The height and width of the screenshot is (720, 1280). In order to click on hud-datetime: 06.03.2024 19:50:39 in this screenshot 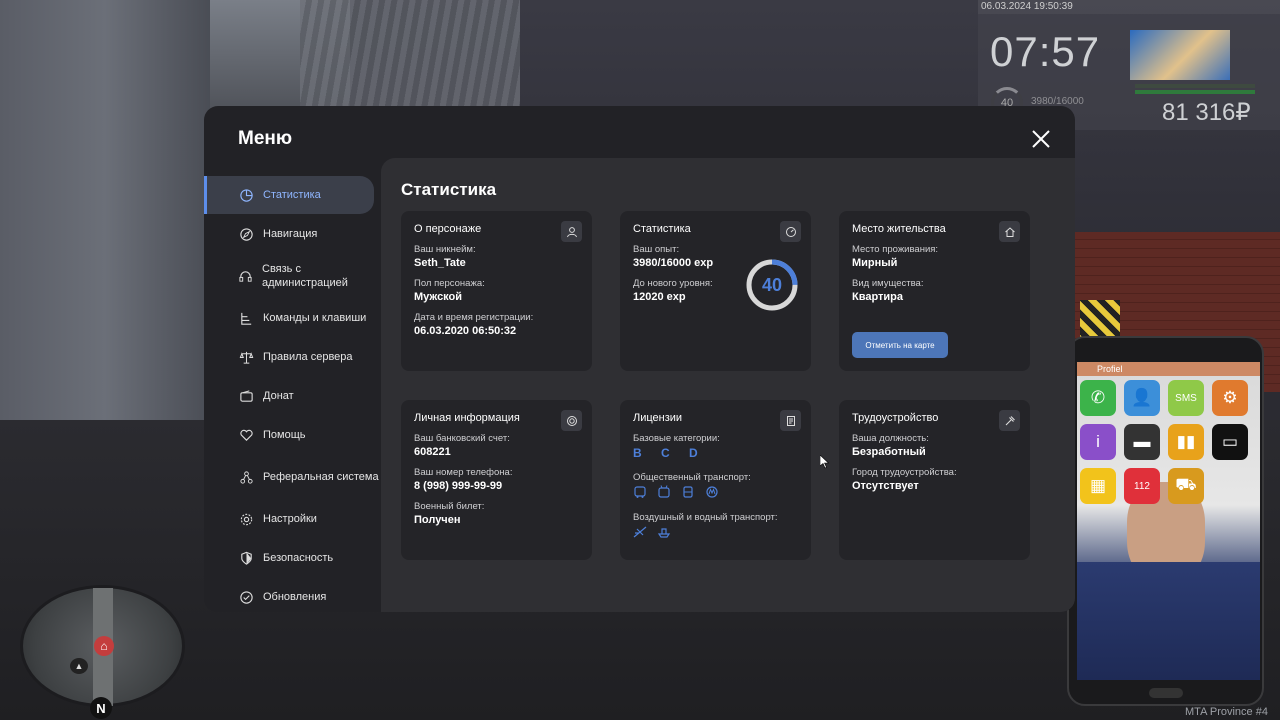, I will do `click(1129, 7)`.